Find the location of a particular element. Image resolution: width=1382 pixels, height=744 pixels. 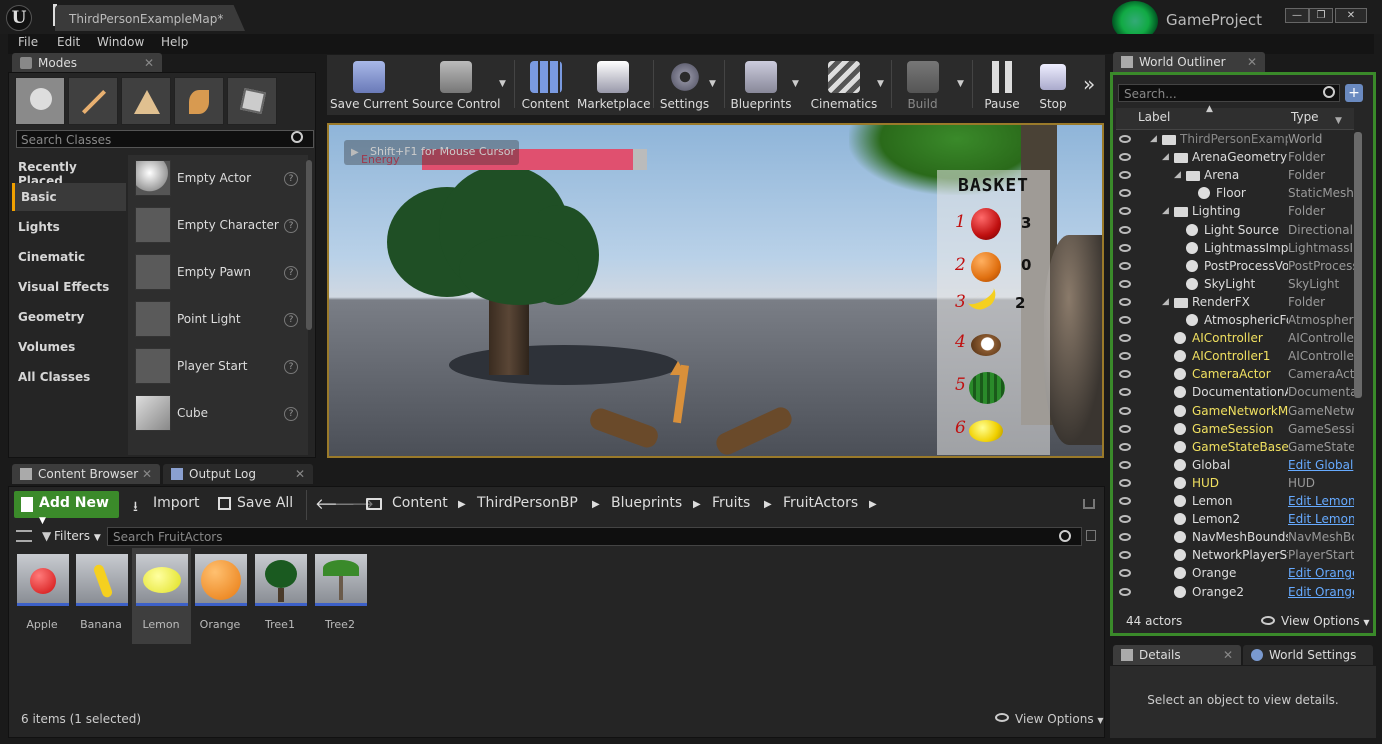

cinematics-button: Cinematics is located at coordinates (844, 85).